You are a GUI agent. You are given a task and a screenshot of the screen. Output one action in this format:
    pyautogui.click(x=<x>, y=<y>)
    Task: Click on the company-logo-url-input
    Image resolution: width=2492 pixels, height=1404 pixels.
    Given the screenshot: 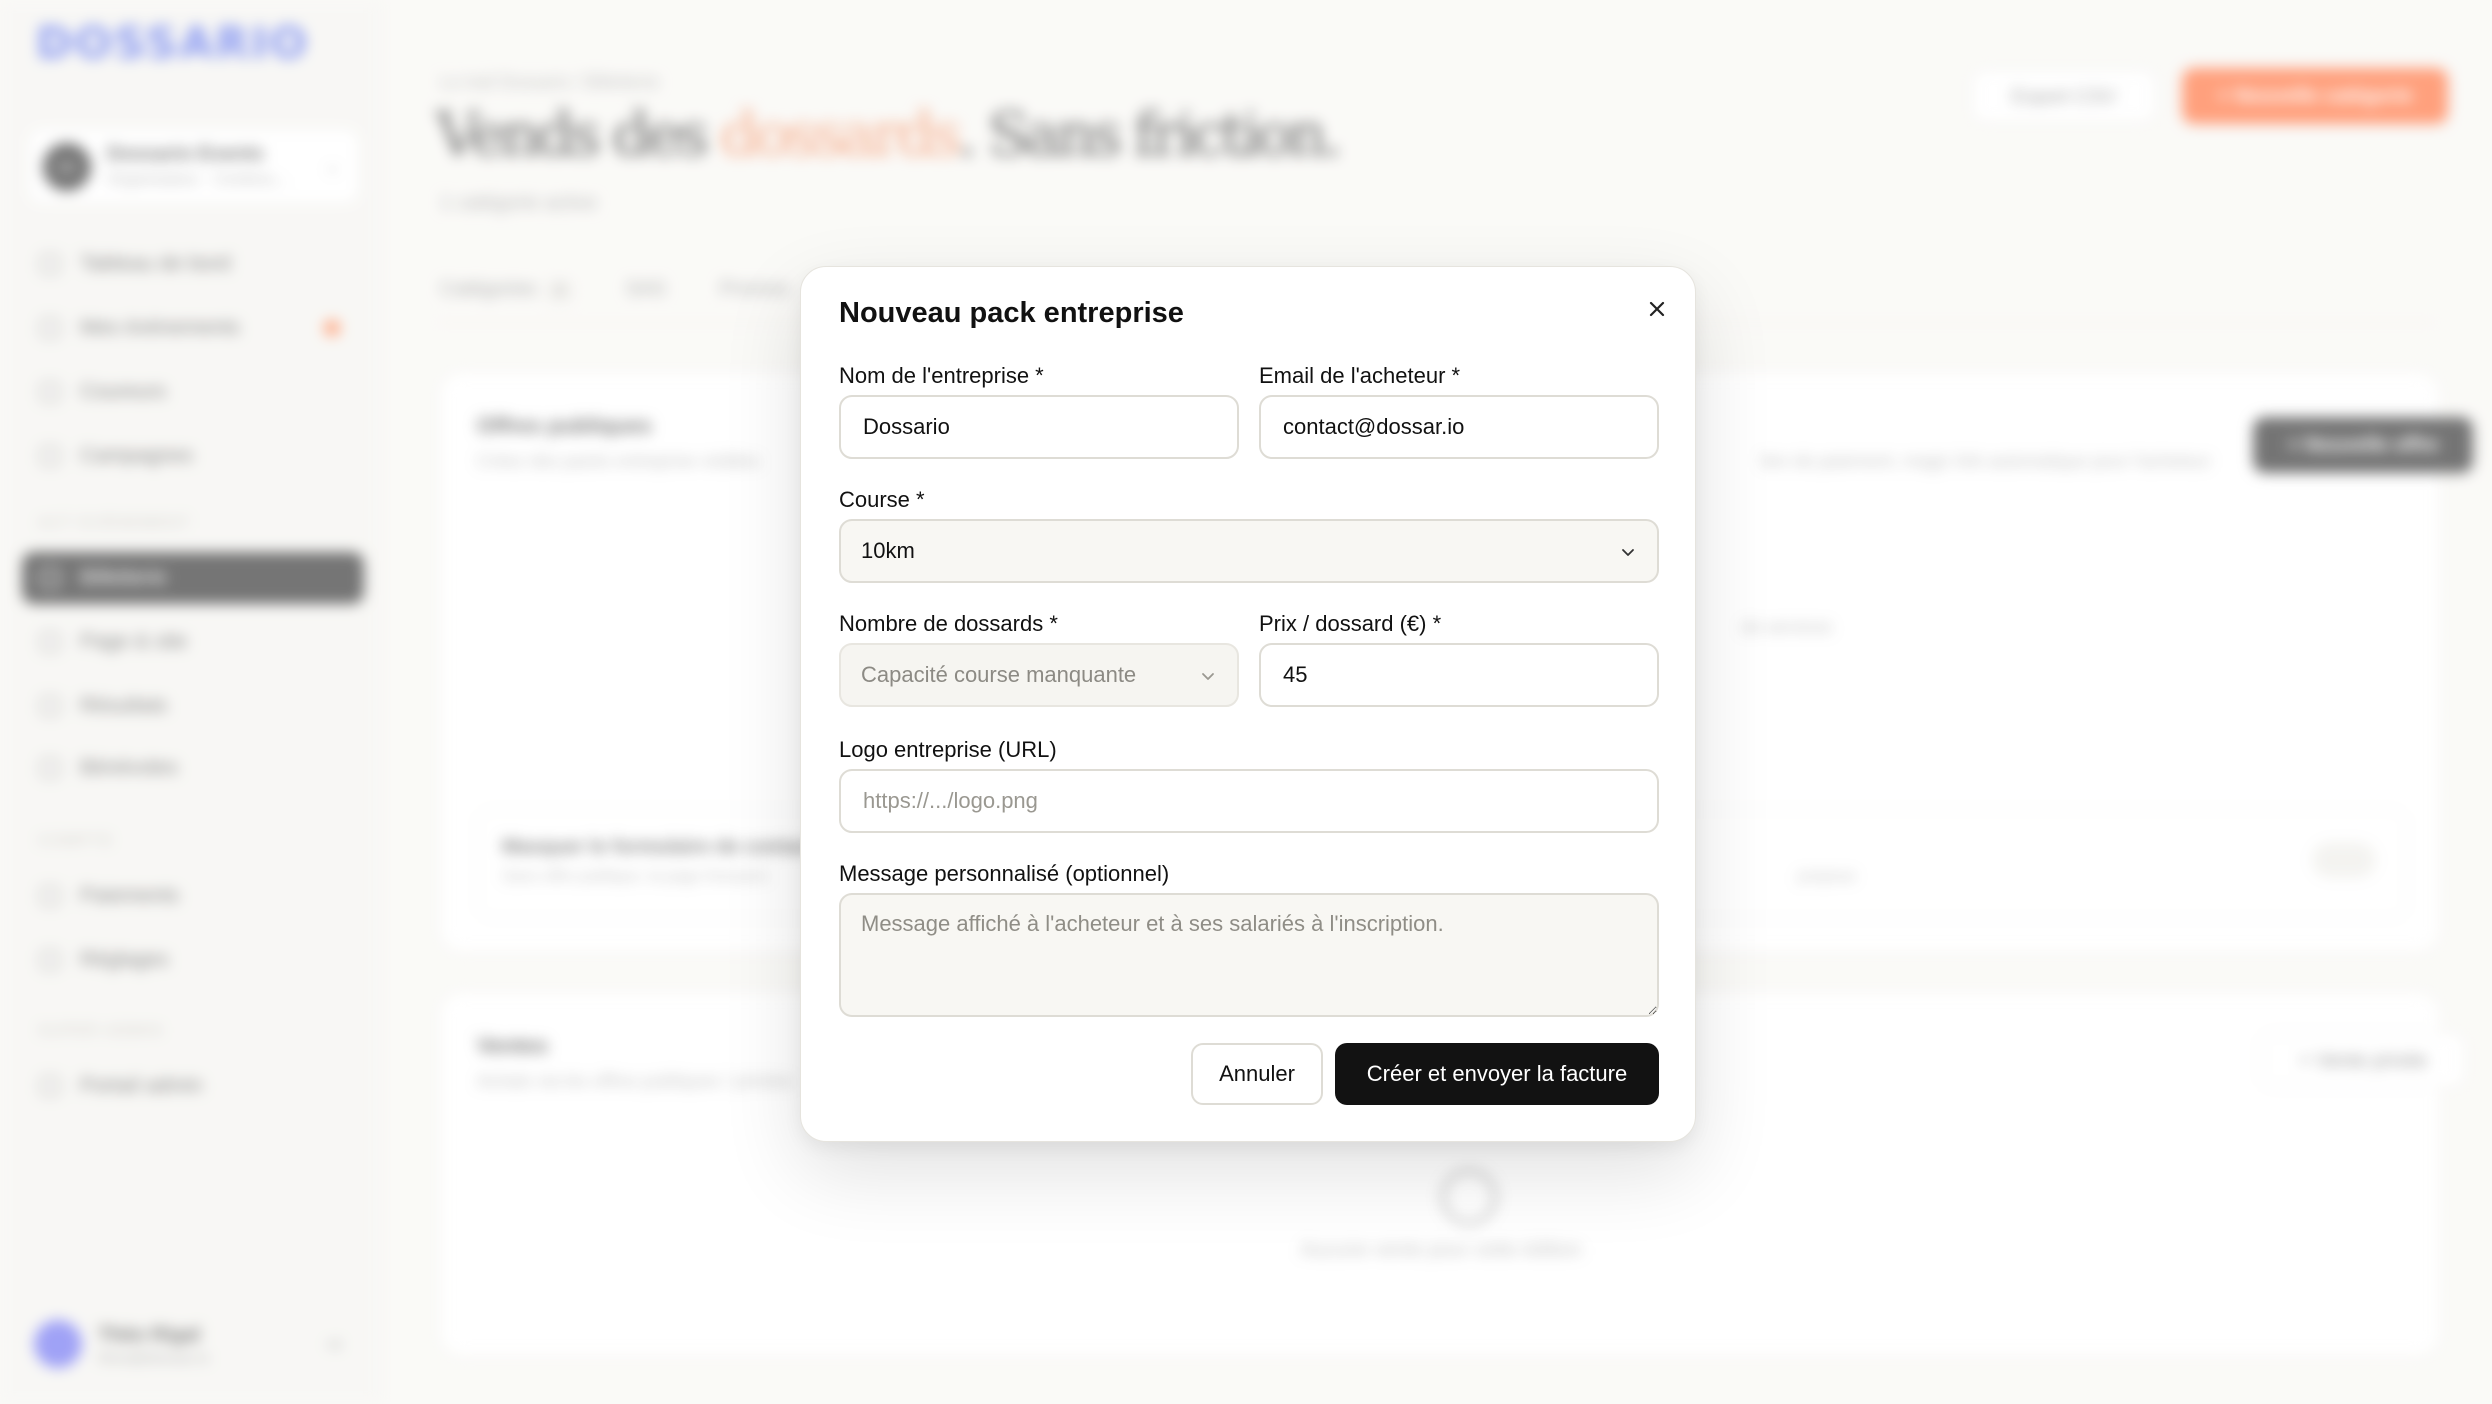 What is the action you would take?
    pyautogui.click(x=1249, y=801)
    